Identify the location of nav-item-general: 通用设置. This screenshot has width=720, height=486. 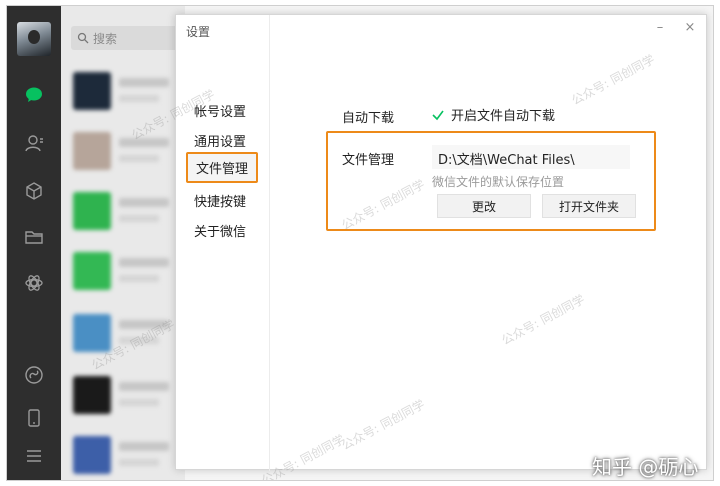
(220, 140).